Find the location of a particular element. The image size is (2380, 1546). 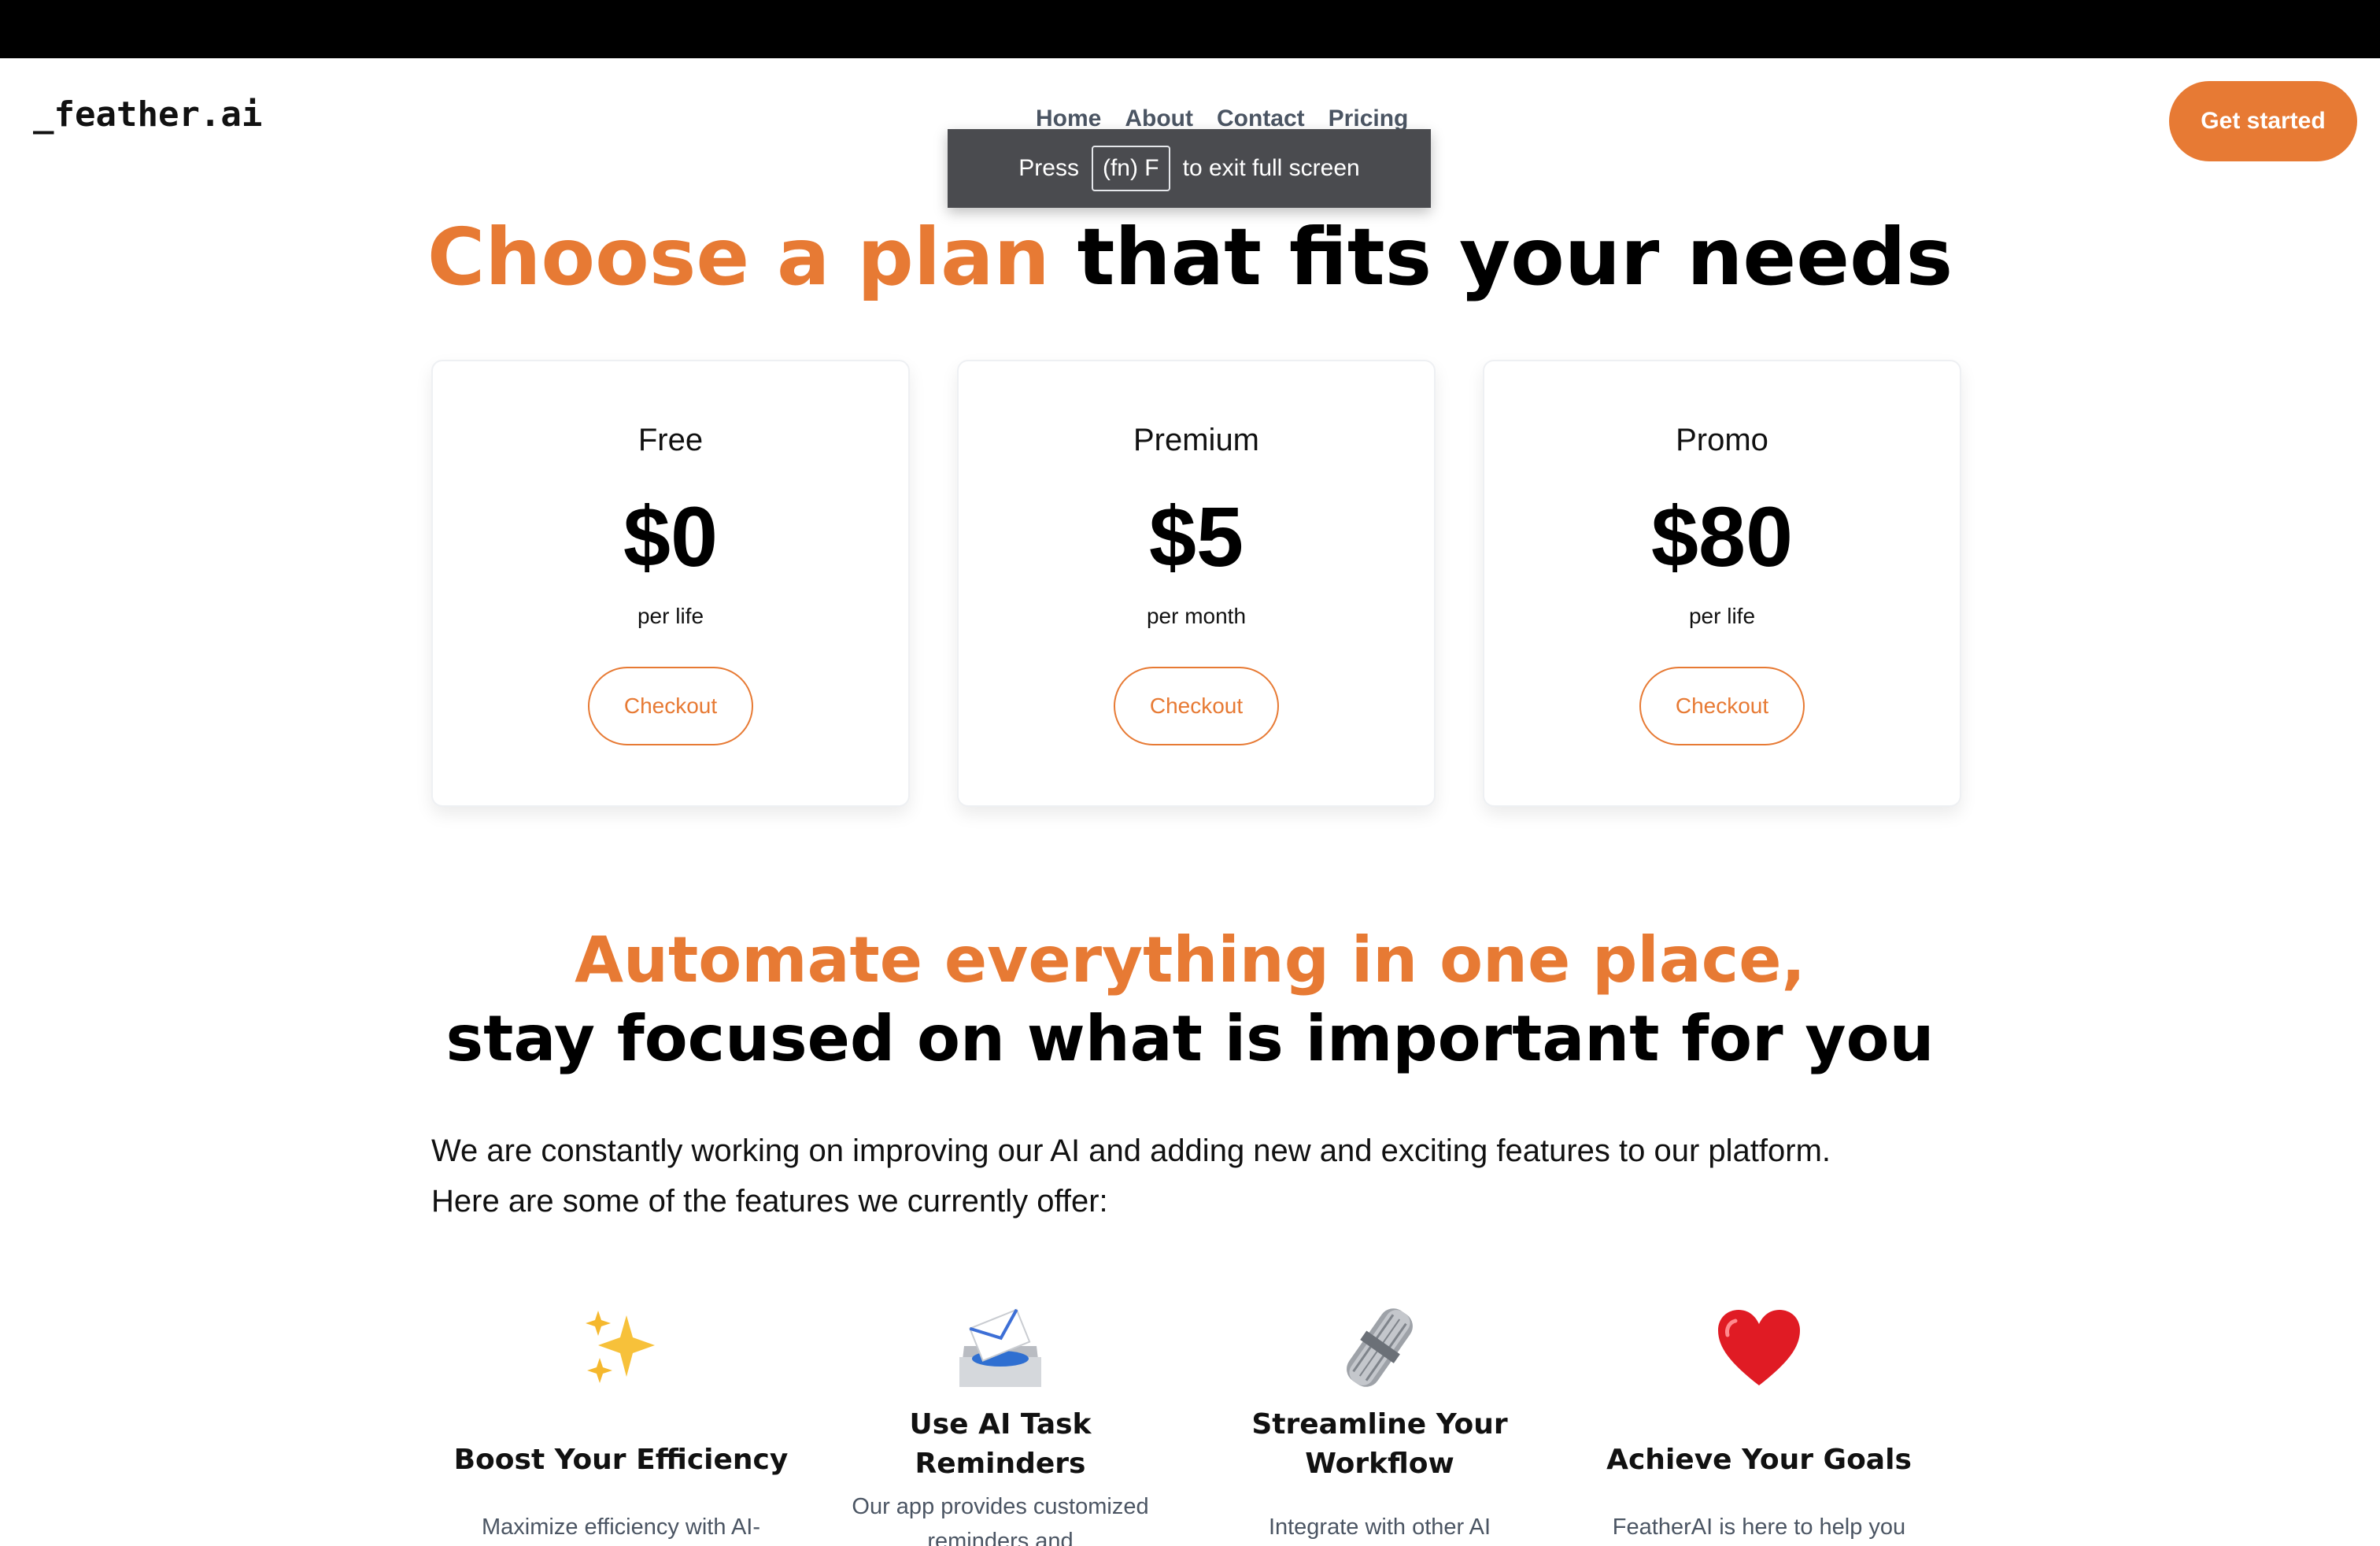

nav-about-link: About is located at coordinates (1159, 118).